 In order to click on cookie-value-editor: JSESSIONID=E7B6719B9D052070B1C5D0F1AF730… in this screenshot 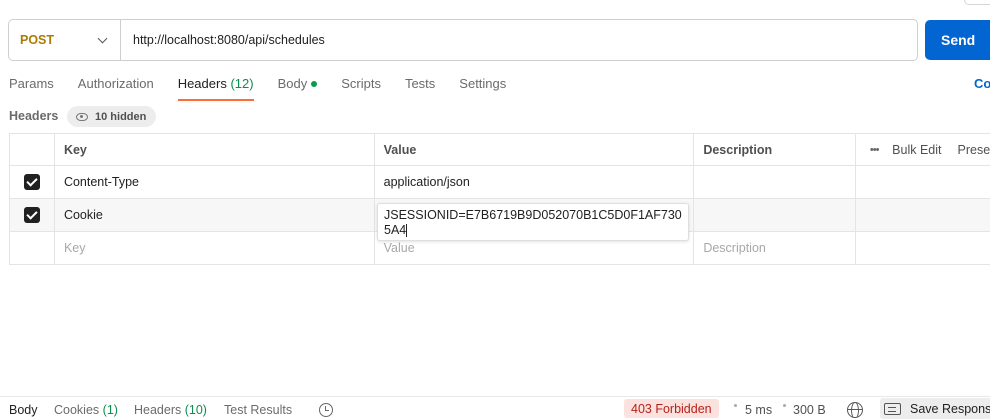, I will do `click(533, 222)`.